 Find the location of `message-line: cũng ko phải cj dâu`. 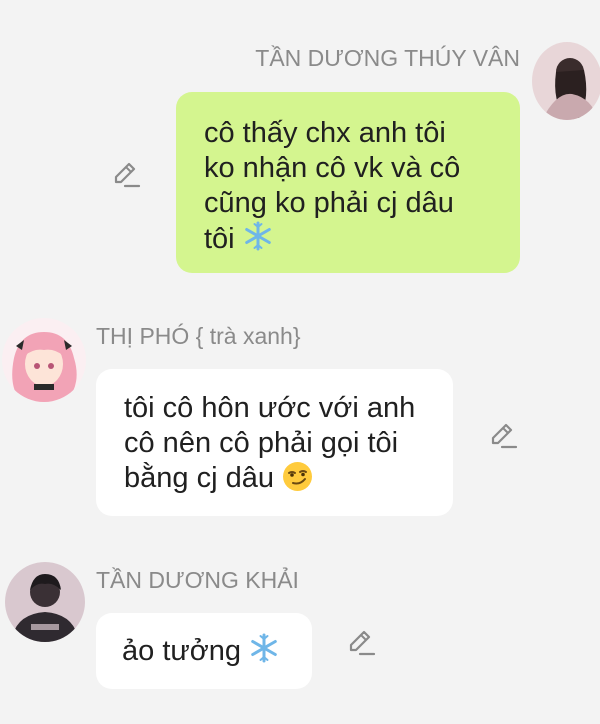

message-line: cũng ko phải cj dâu is located at coordinates (329, 203).